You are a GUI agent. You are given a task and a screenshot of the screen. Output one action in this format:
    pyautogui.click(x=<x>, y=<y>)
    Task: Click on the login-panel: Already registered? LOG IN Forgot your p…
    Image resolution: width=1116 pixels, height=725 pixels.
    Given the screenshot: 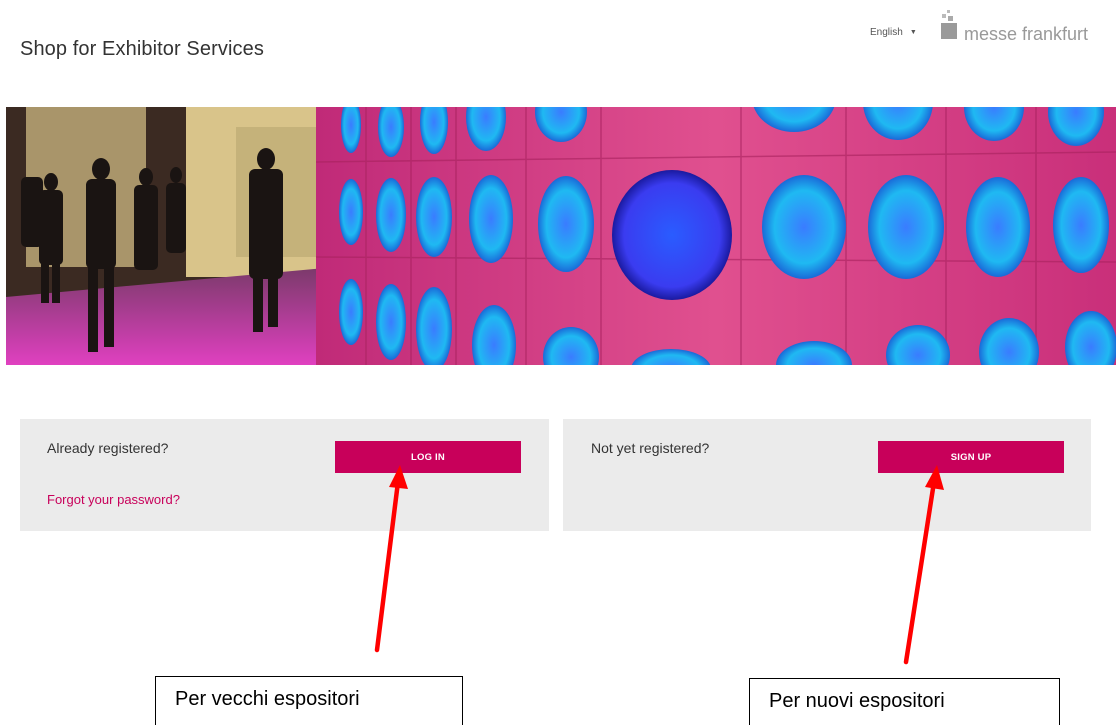 What is the action you would take?
    pyautogui.click(x=284, y=475)
    